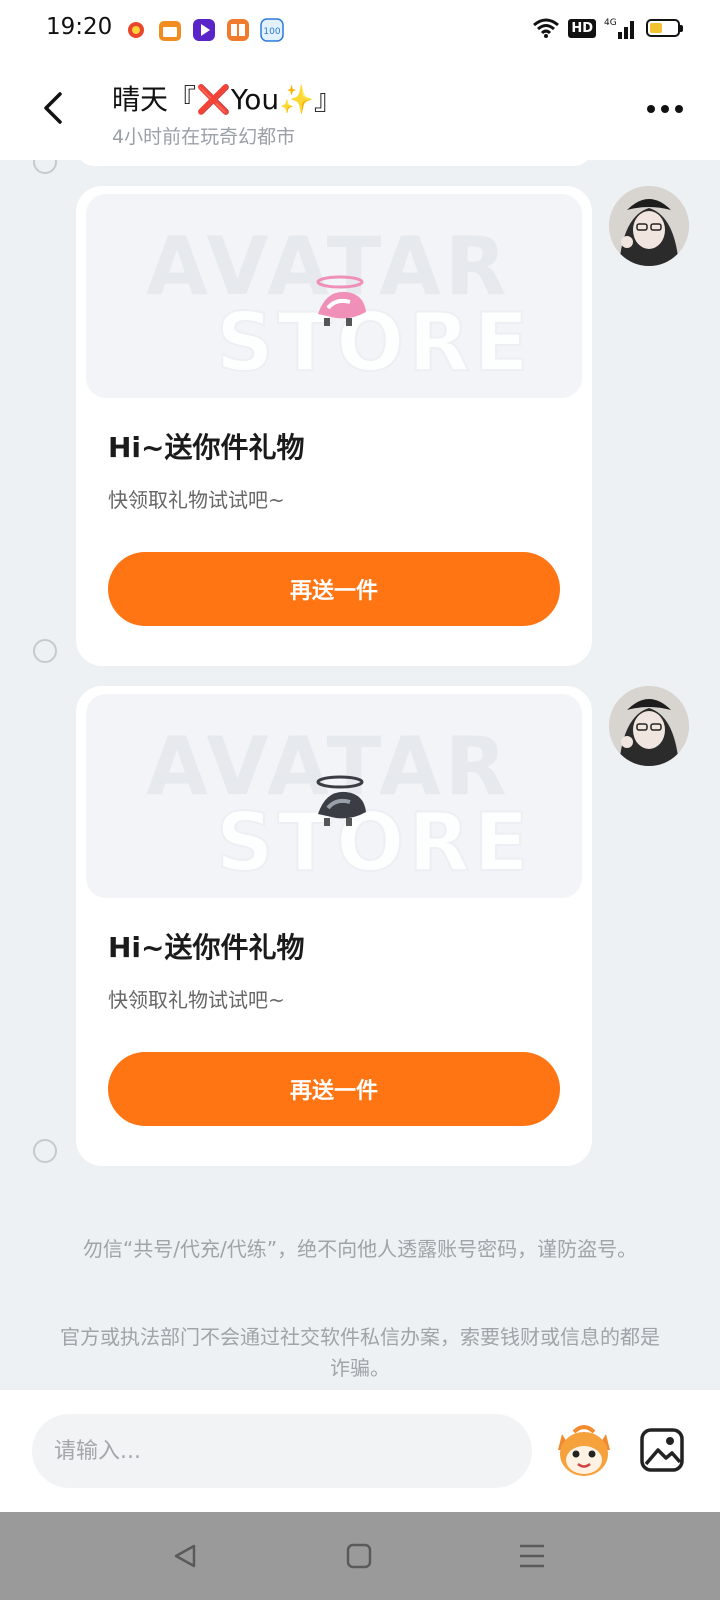  I want to click on status-bar: 19:20 100 HD 4G, so click(360, 32).